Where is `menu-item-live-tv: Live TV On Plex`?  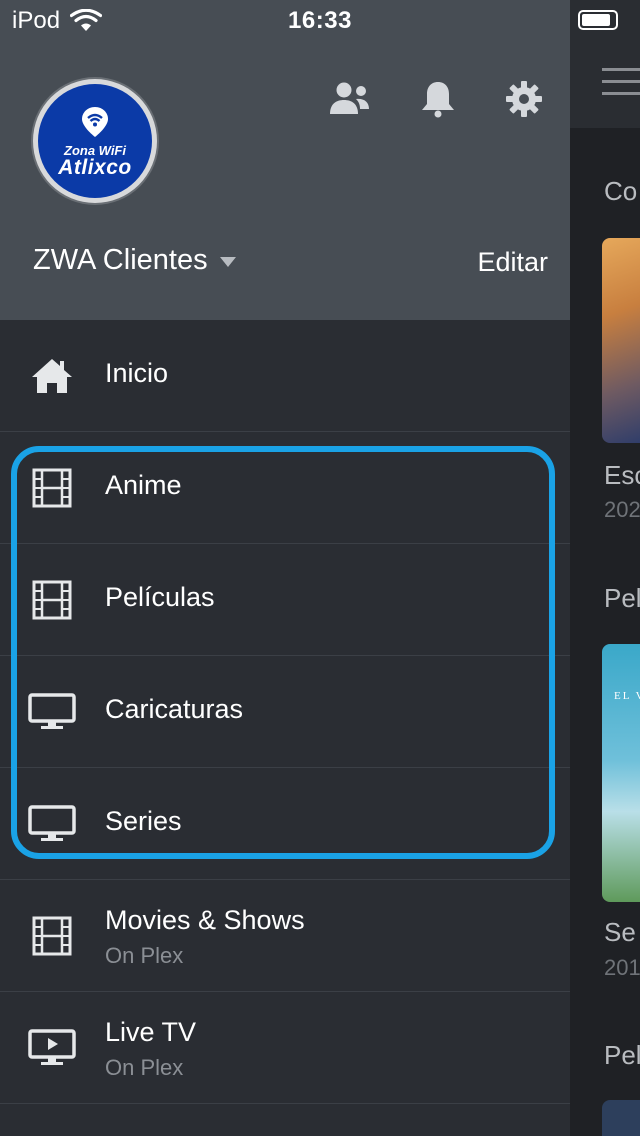 menu-item-live-tv: Live TV On Plex is located at coordinates (285, 1048).